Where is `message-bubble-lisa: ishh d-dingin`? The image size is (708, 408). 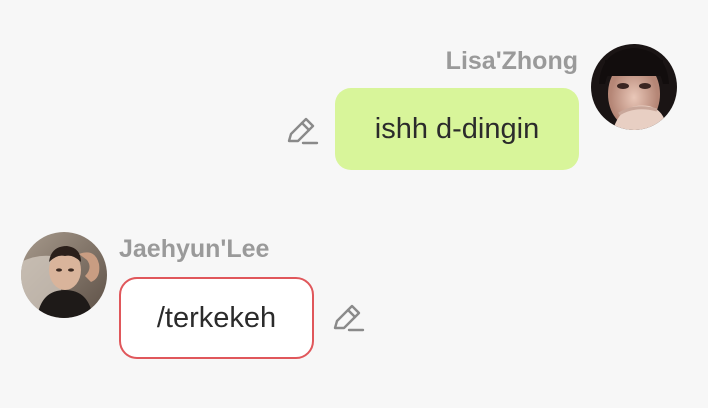 message-bubble-lisa: ishh d-dingin is located at coordinates (457, 129).